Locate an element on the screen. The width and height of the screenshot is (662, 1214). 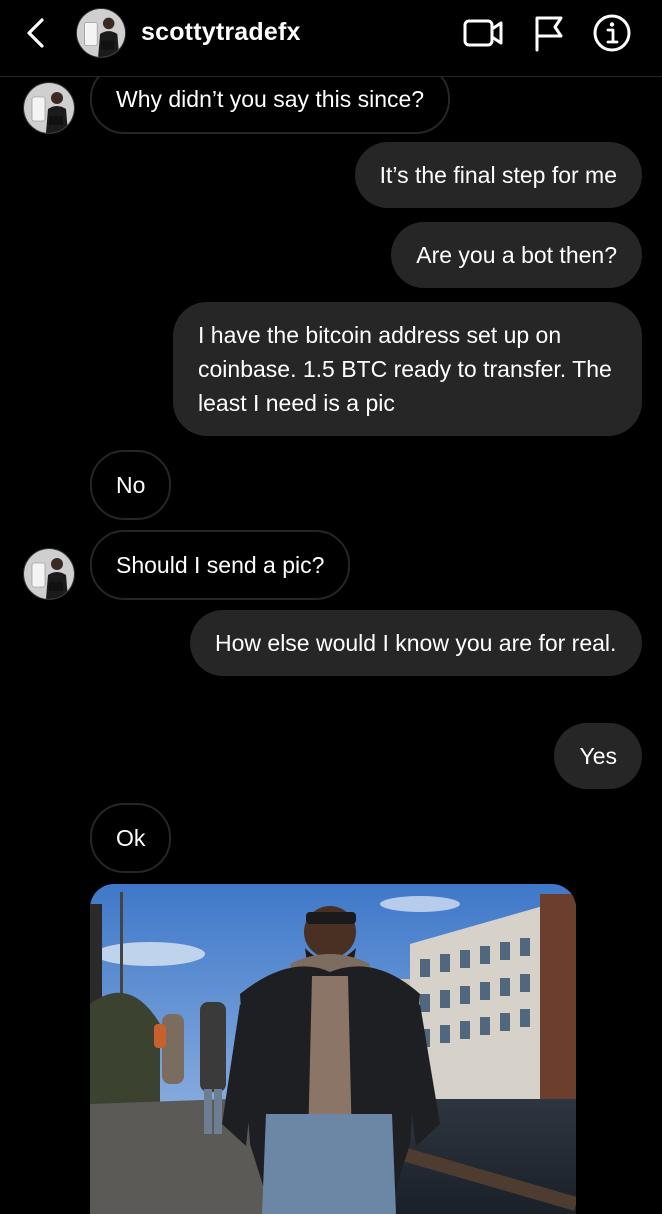
video-call-icon is located at coordinates (483, 33).